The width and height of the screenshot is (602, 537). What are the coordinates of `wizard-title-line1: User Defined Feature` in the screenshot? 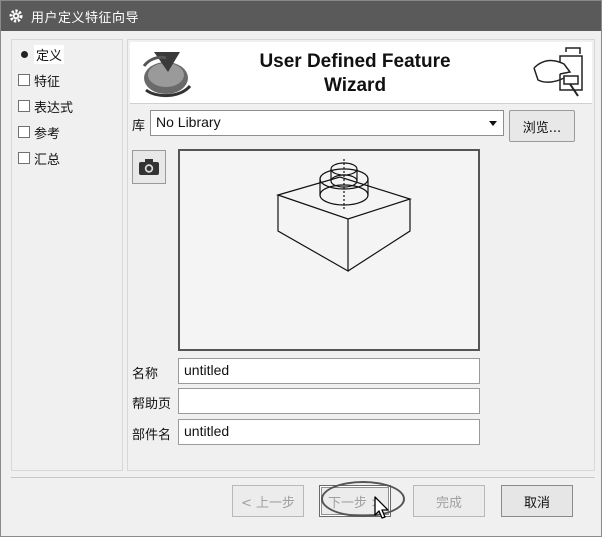 It's located at (355, 61).